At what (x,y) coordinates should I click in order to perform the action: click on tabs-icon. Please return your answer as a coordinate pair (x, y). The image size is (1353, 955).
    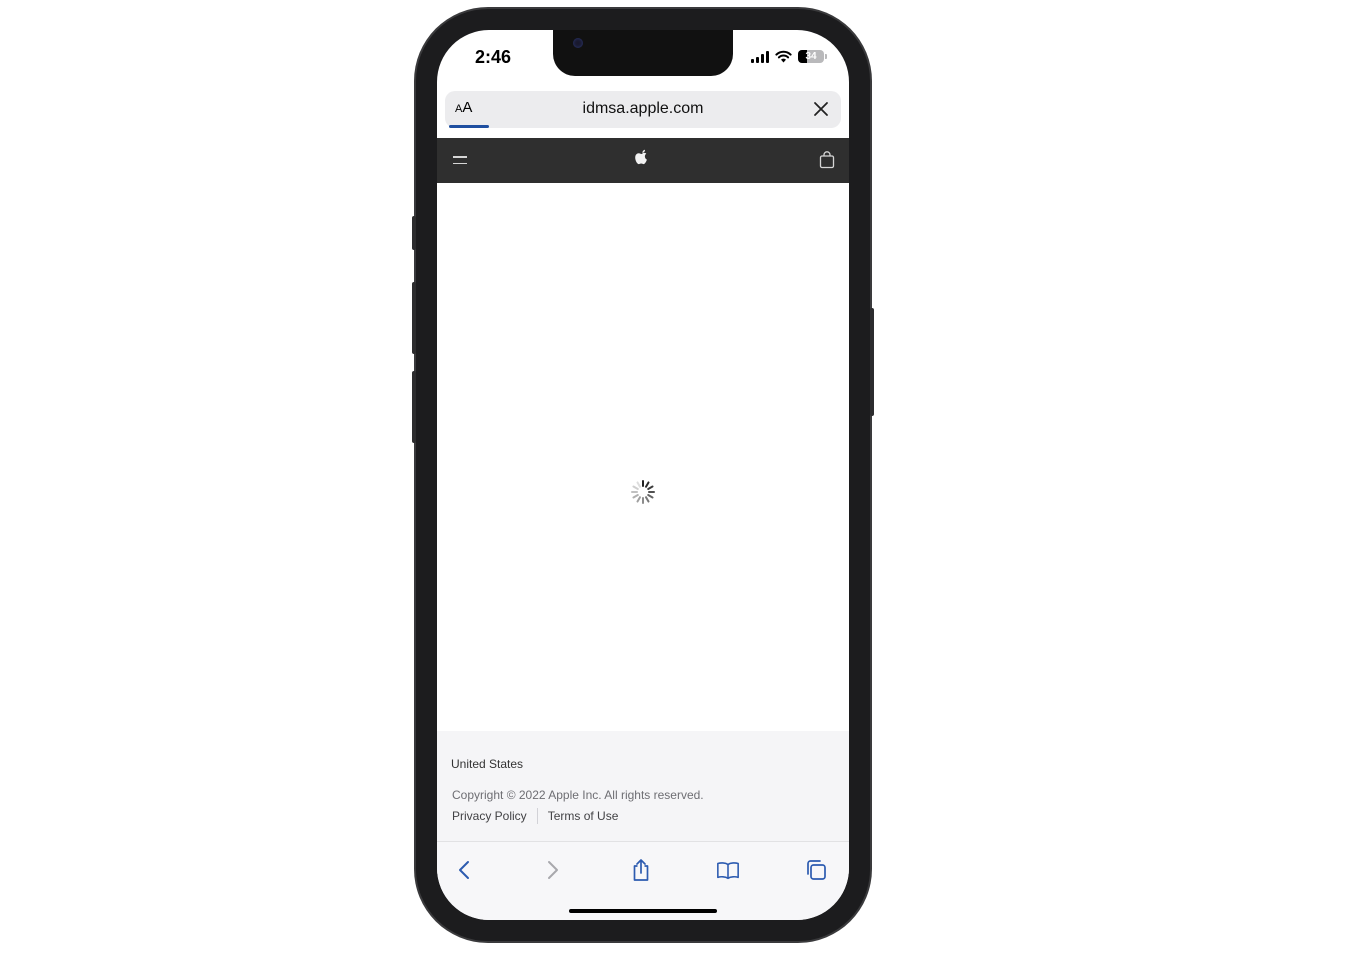
    Looking at the image, I should click on (816, 870).